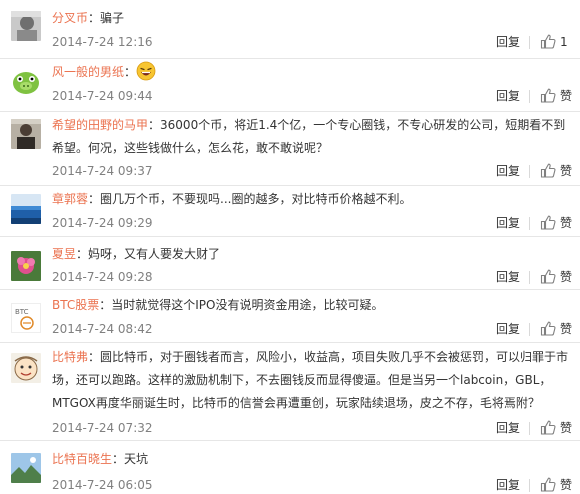 This screenshot has height=494, width=580. What do you see at coordinates (313, 18) in the screenshot?
I see `comment-text: 分叉币：骗子` at bounding box center [313, 18].